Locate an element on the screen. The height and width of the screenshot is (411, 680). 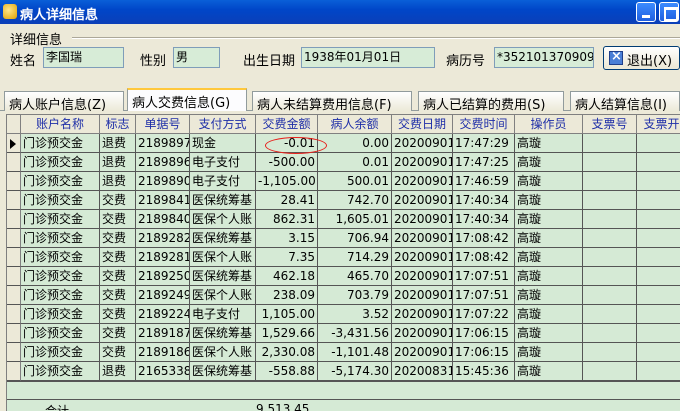
table-cell: 17:08:42 is located at coordinates (484, 257).